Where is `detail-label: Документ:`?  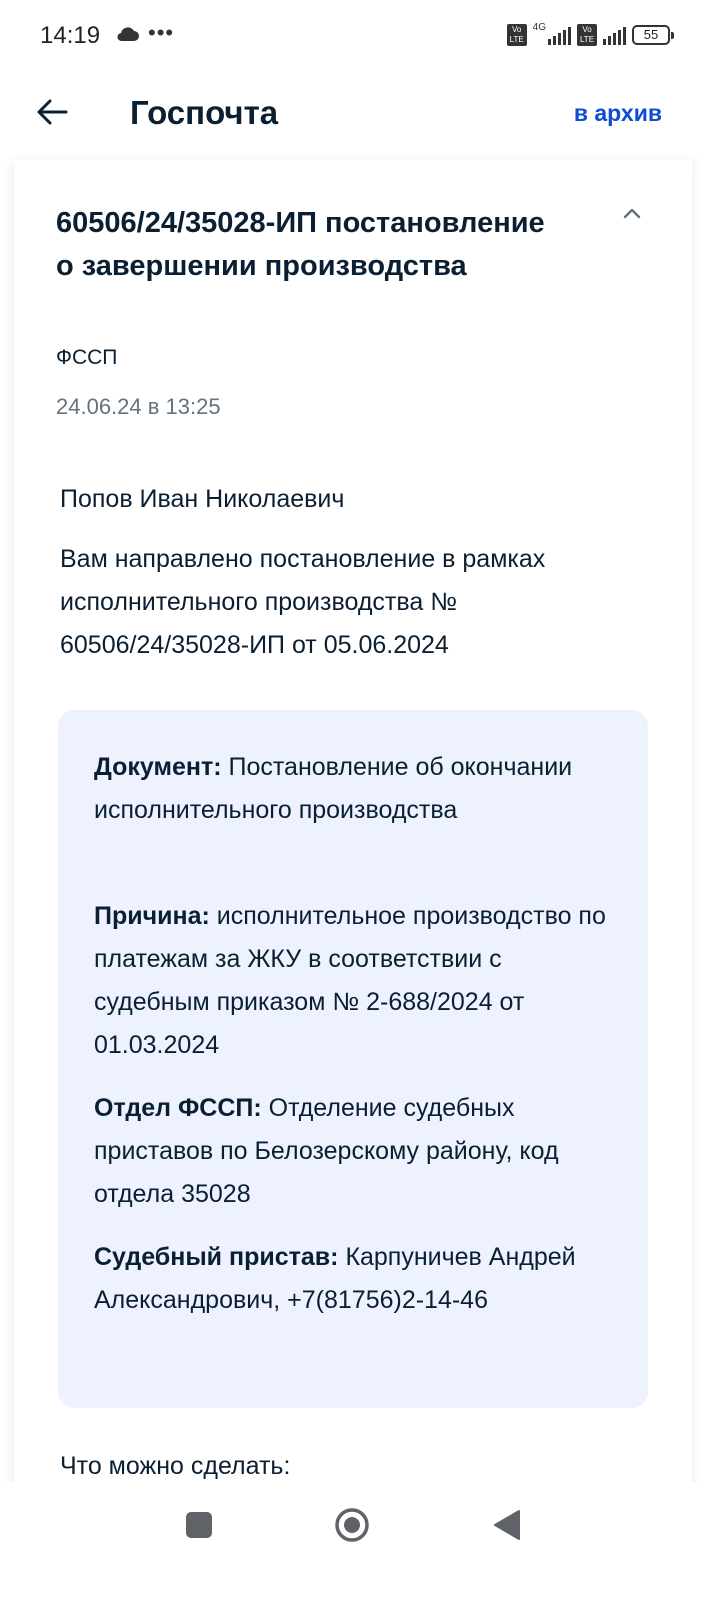 detail-label: Документ: is located at coordinates (158, 767).